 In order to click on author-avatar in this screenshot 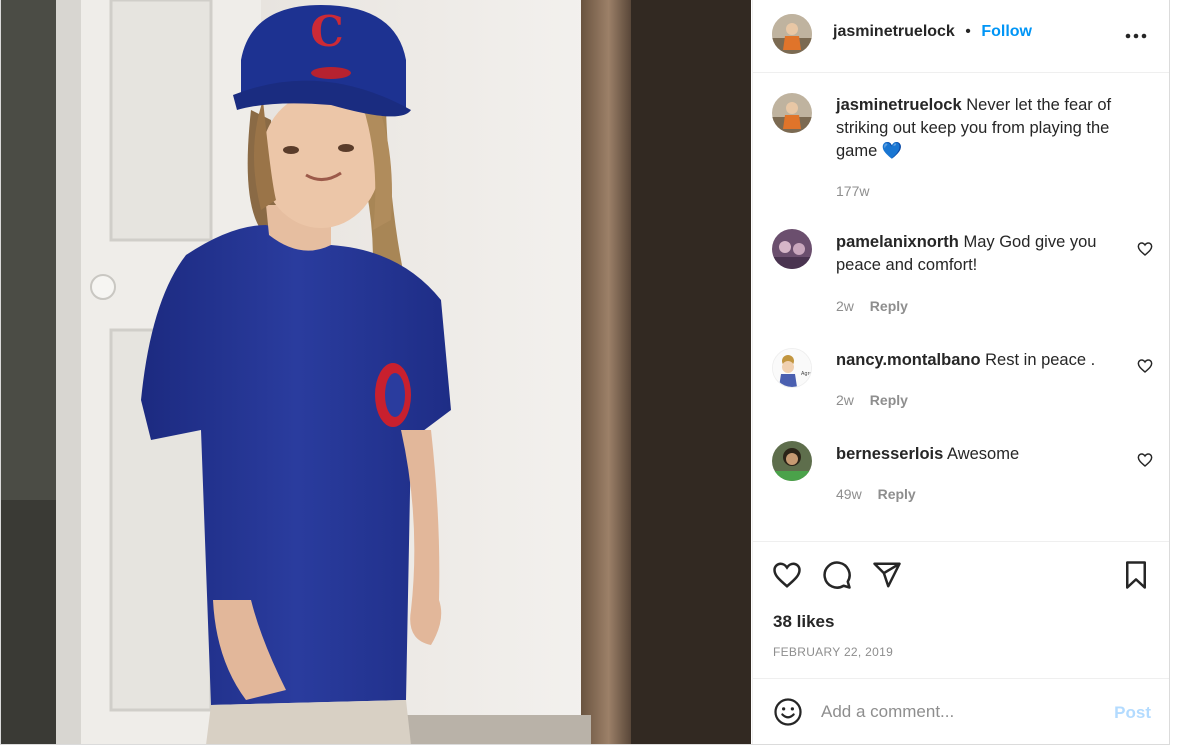, I will do `click(792, 34)`.